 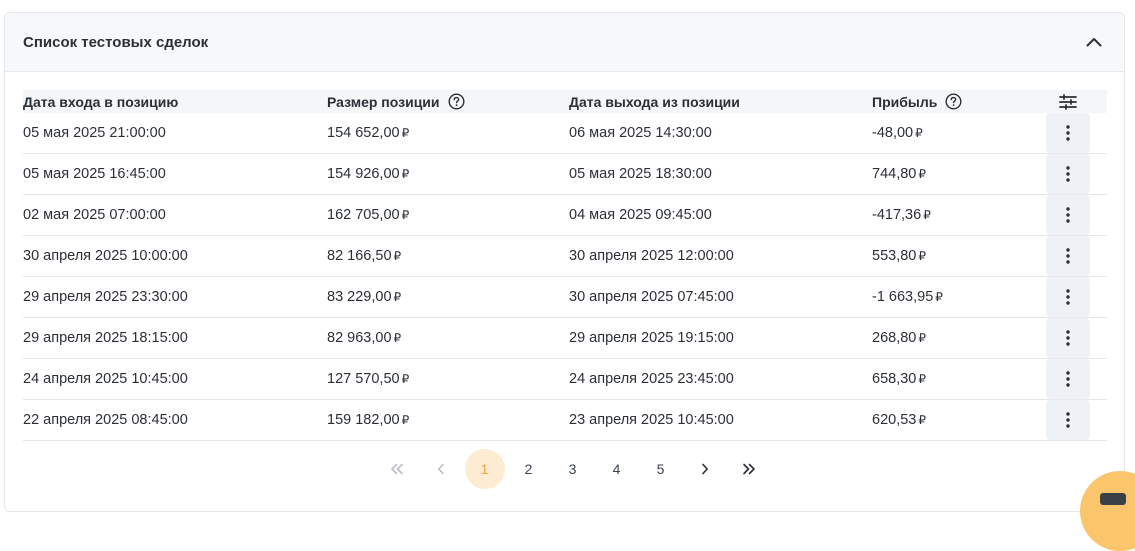 I want to click on page-button: 1, so click(x=484, y=469).